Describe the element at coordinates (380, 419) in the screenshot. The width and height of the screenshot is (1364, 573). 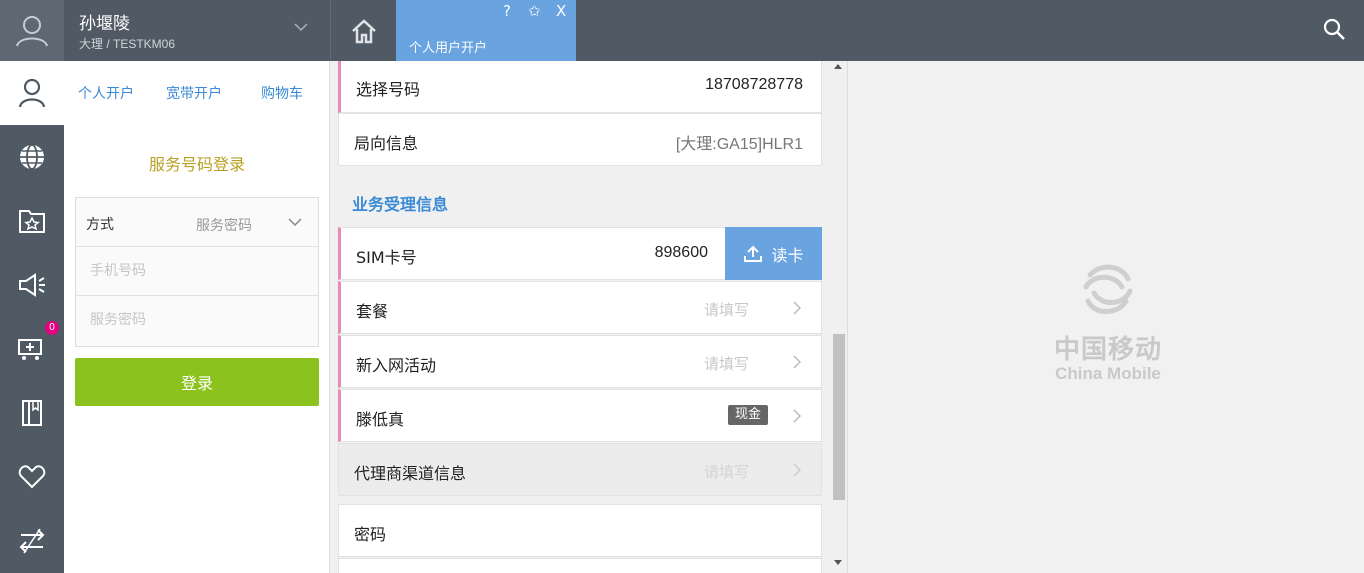
I see `payment-label: 滕低真` at that location.